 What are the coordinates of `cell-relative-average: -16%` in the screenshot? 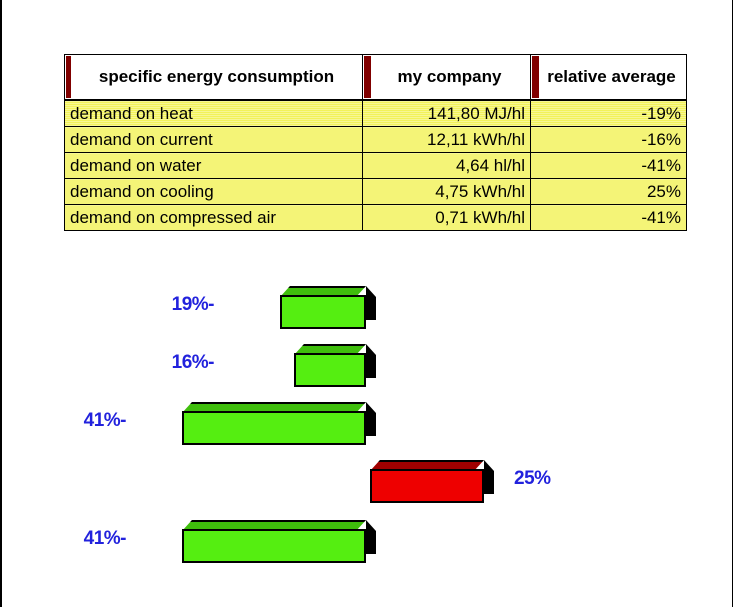 It's located at (608, 139).